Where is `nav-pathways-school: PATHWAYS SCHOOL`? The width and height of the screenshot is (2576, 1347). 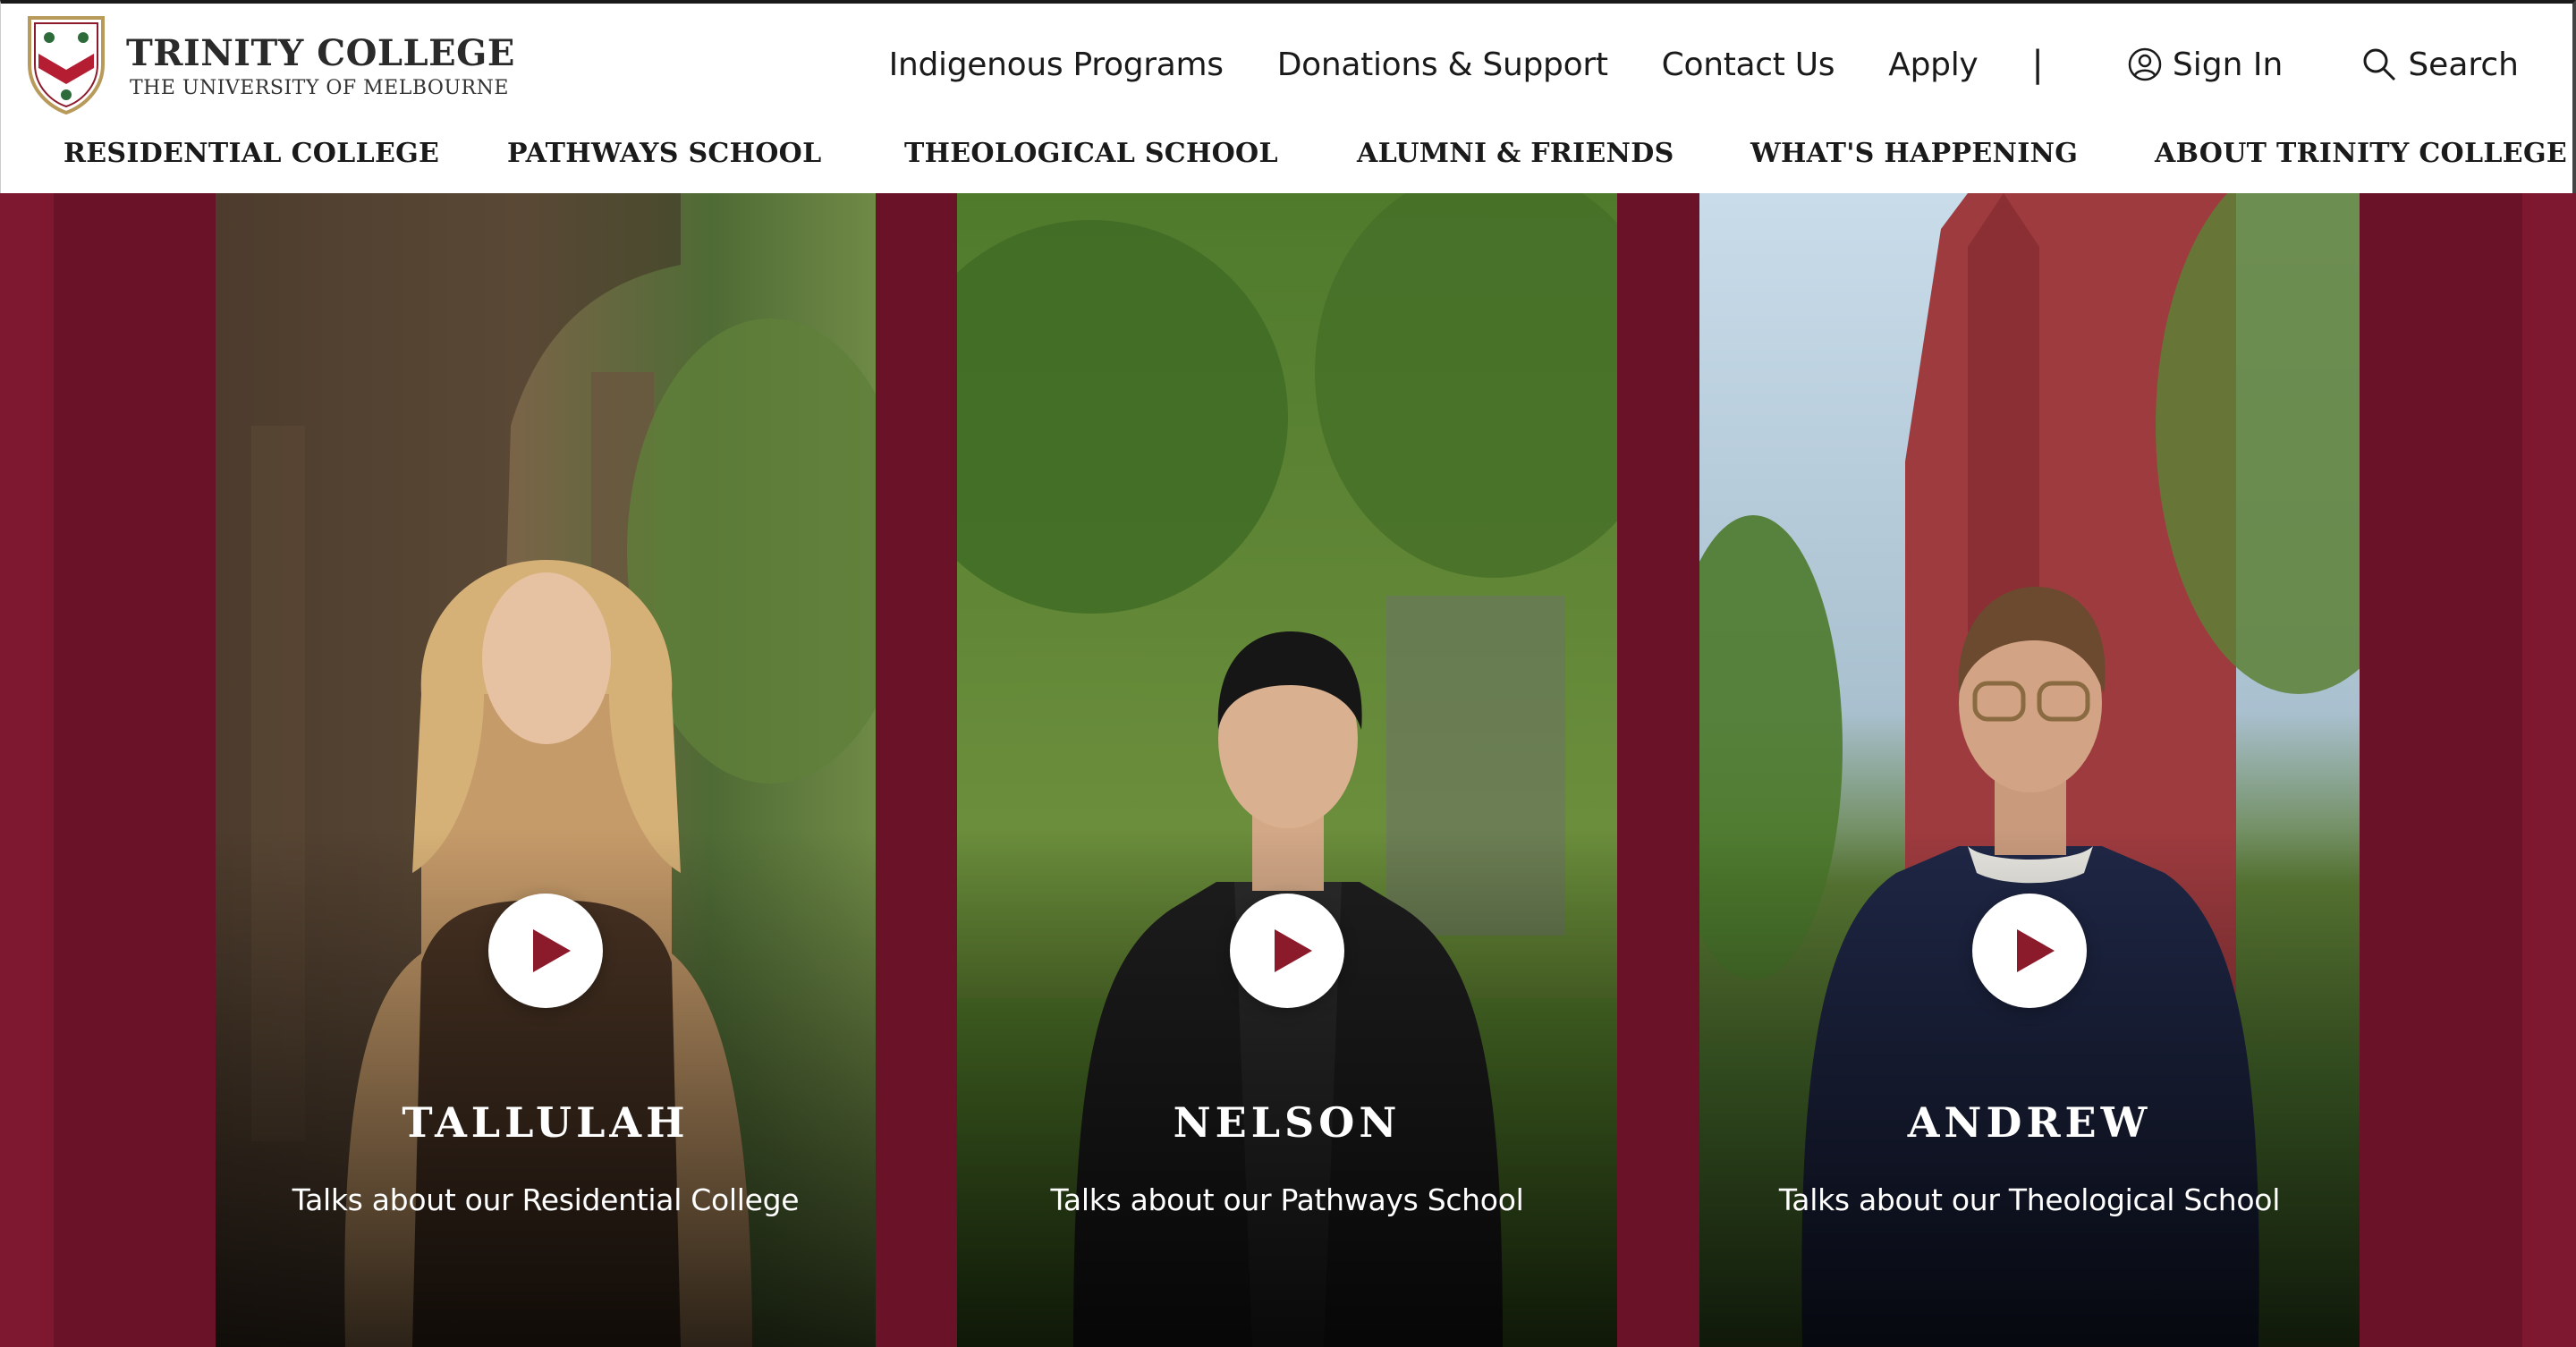 nav-pathways-school: PATHWAYS SCHOOL is located at coordinates (664, 153).